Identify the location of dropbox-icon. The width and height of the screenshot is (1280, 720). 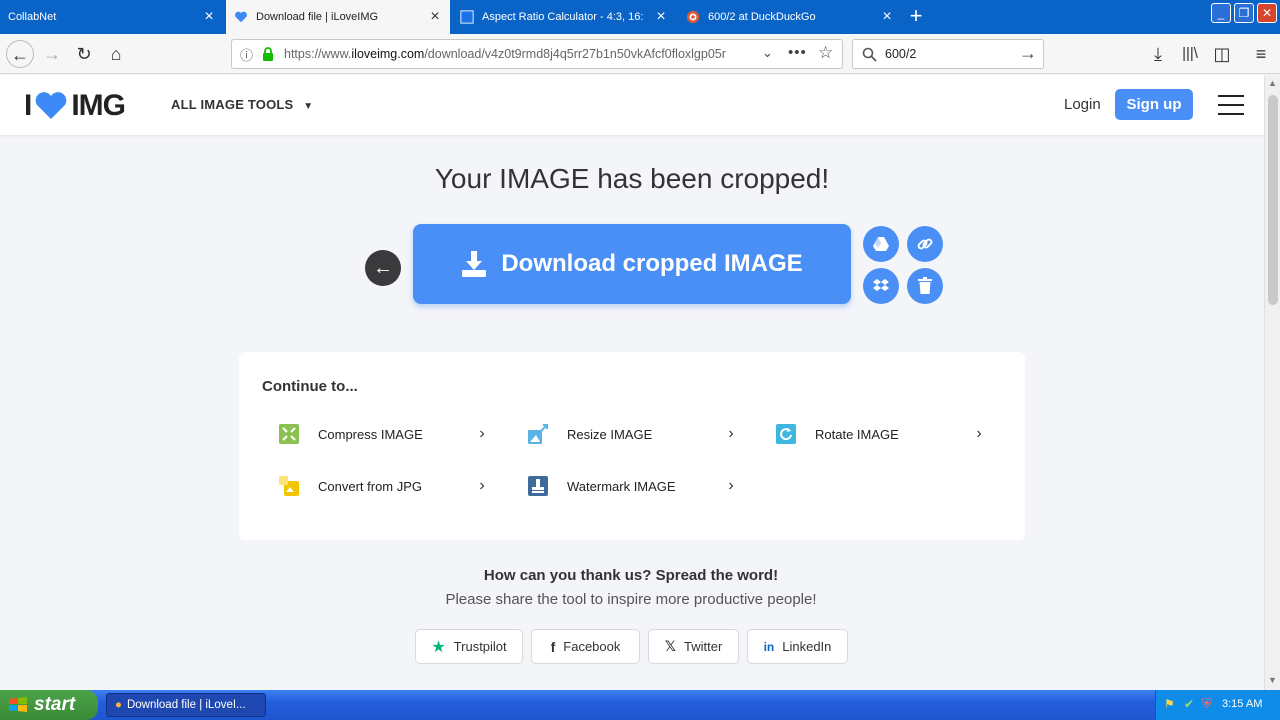
(881, 285).